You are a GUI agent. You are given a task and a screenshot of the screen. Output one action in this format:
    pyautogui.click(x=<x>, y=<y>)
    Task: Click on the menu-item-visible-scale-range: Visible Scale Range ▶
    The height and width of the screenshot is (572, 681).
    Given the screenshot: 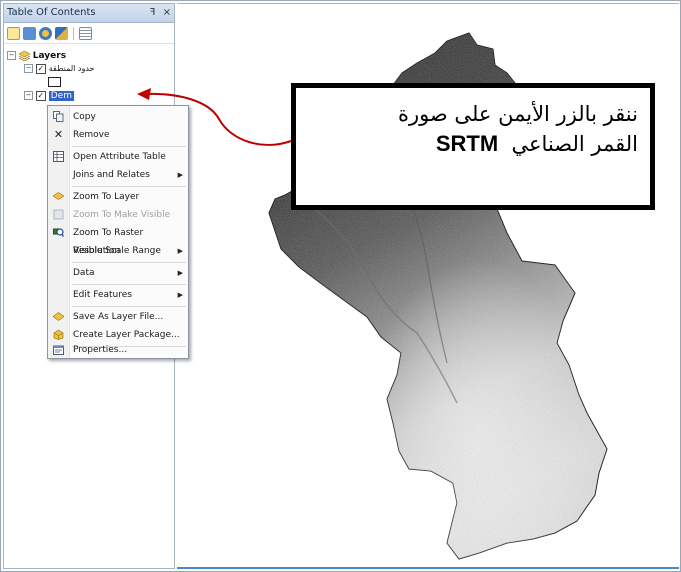 What is the action you would take?
    pyautogui.click(x=118, y=251)
    